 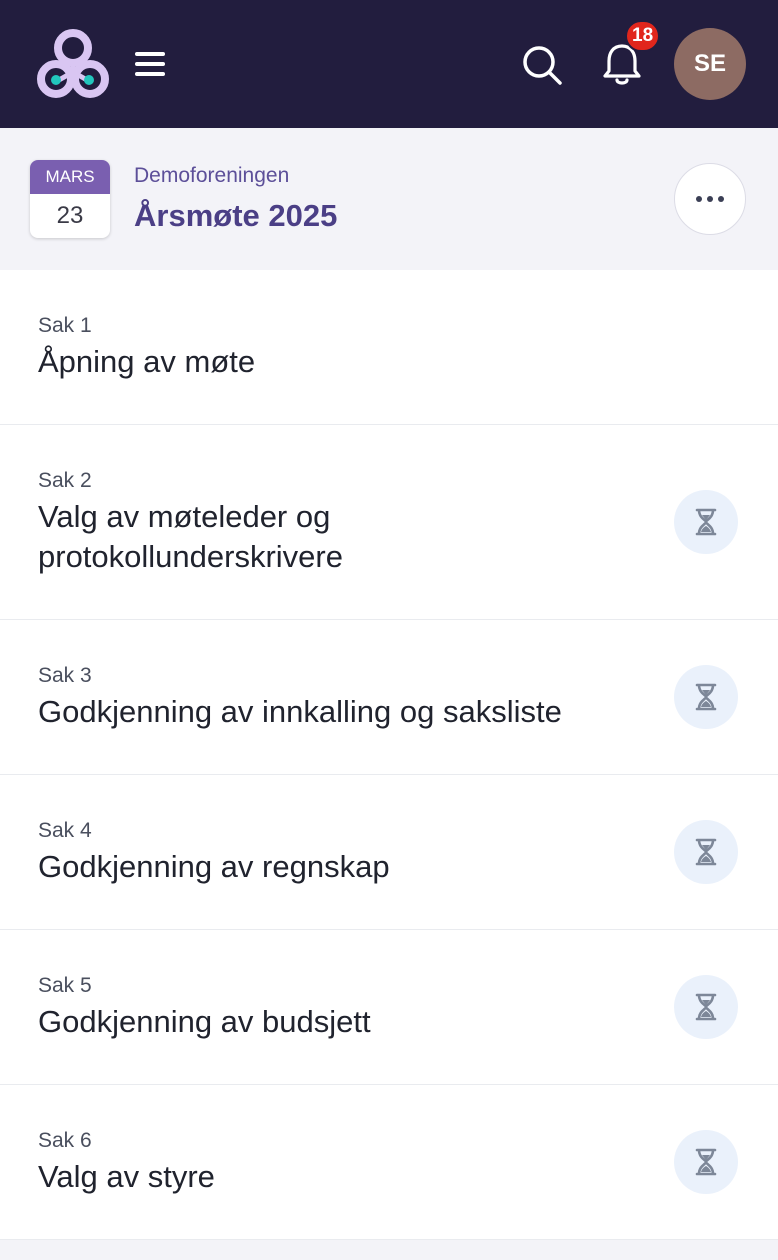 I want to click on agenda-item-title: Godkjenning av regnskap, so click(x=214, y=866).